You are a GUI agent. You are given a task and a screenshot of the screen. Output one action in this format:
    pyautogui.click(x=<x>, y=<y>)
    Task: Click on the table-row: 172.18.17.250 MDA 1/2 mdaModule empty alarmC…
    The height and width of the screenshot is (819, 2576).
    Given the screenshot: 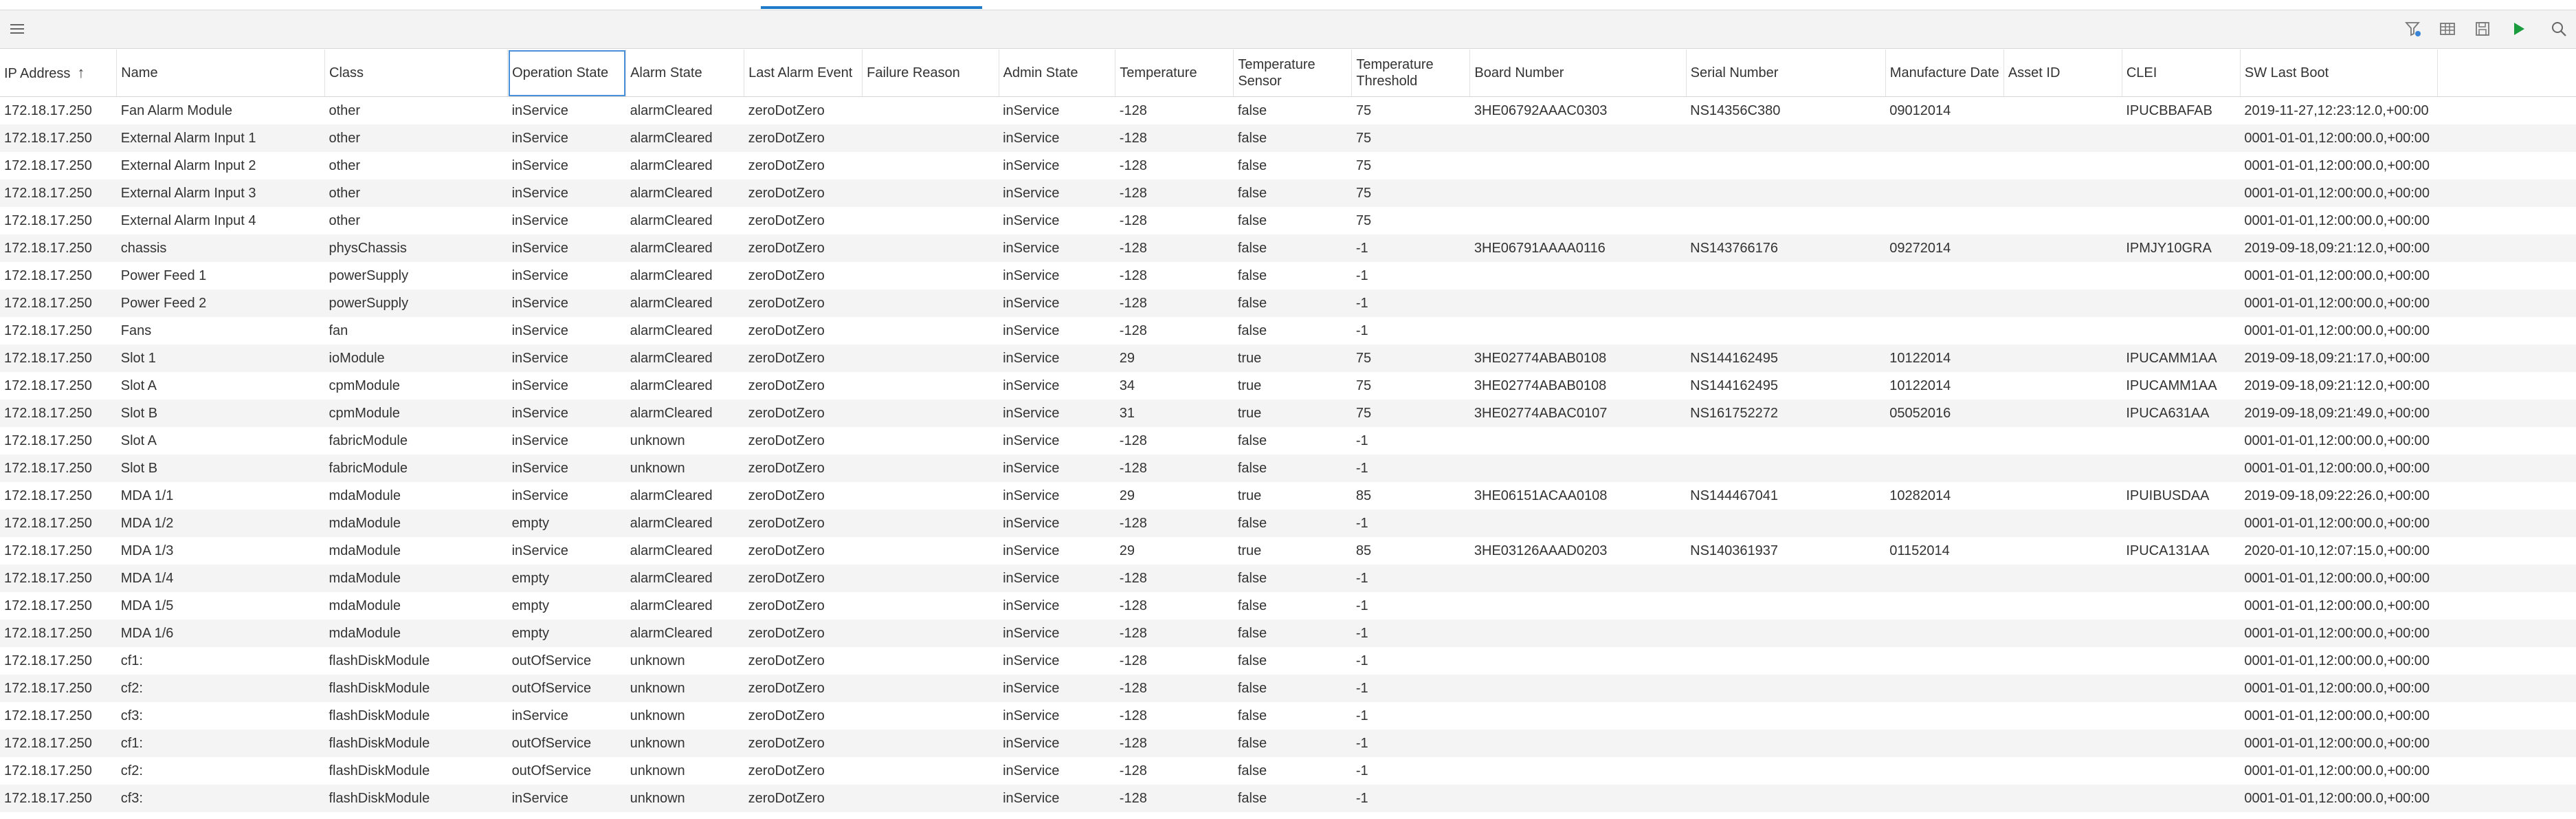 What is the action you would take?
    pyautogui.click(x=1288, y=523)
    